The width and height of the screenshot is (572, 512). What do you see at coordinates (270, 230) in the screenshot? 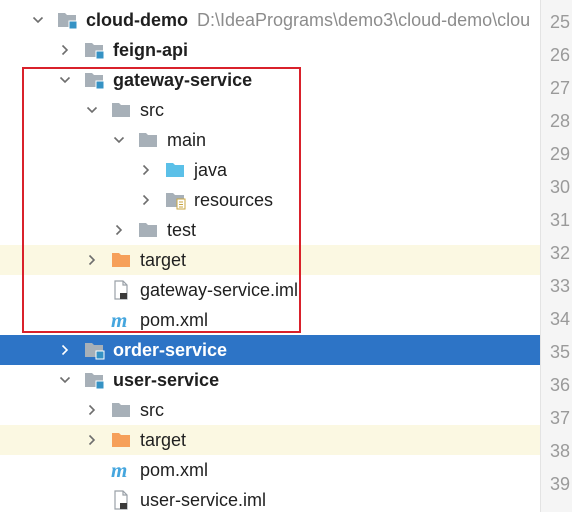
I see `tree-item-gateway-test: test` at bounding box center [270, 230].